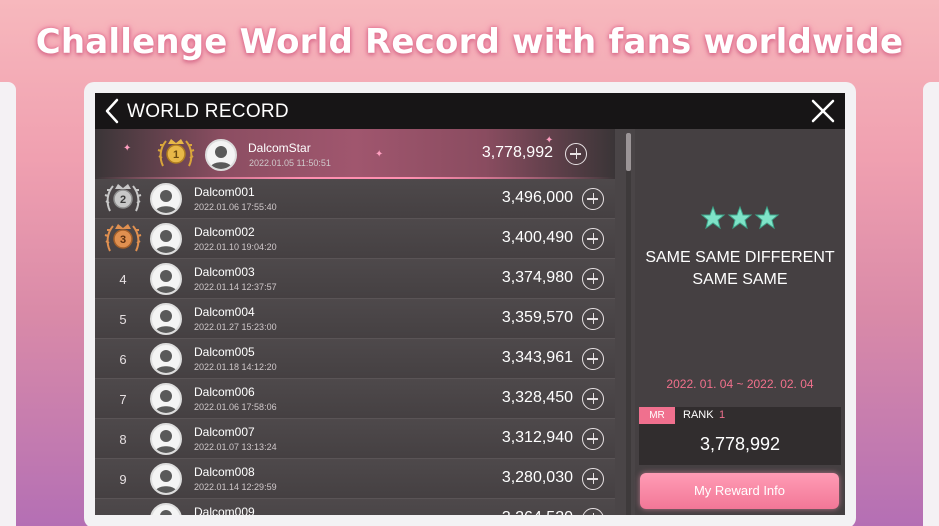 The image size is (939, 526). What do you see at coordinates (355, 199) in the screenshot?
I see `ranking-row: 2 Dalcom001 2022.01.06 17:55:40 3,496,000` at bounding box center [355, 199].